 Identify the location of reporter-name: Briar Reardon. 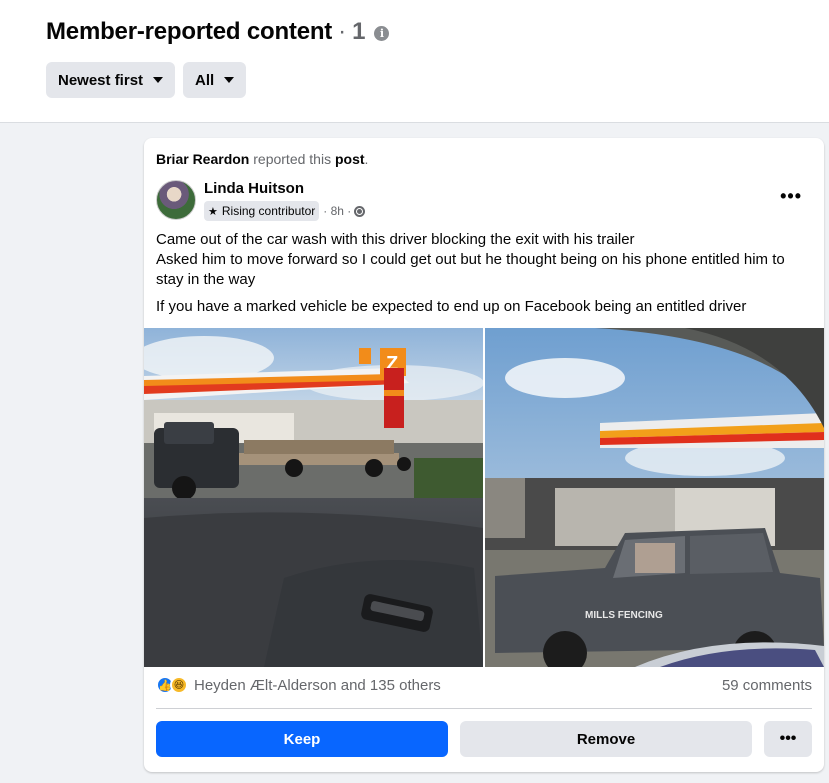
(202, 159).